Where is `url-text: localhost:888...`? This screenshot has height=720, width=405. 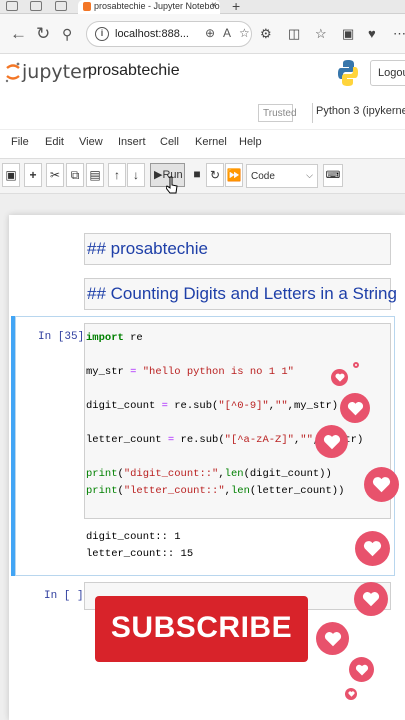 url-text: localhost:888... is located at coordinates (152, 34).